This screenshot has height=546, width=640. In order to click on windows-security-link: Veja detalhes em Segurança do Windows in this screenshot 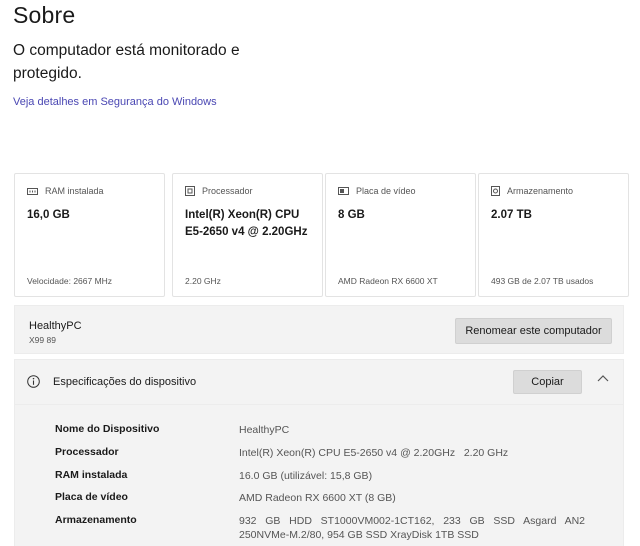, I will do `click(115, 102)`.